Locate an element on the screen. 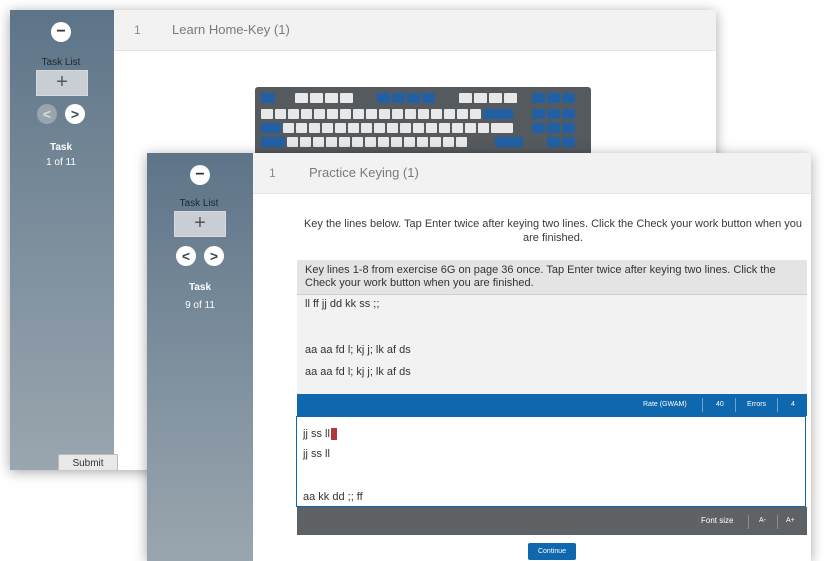  source-line: aa aa fd l; kj j; lk af ds is located at coordinates (358, 350).